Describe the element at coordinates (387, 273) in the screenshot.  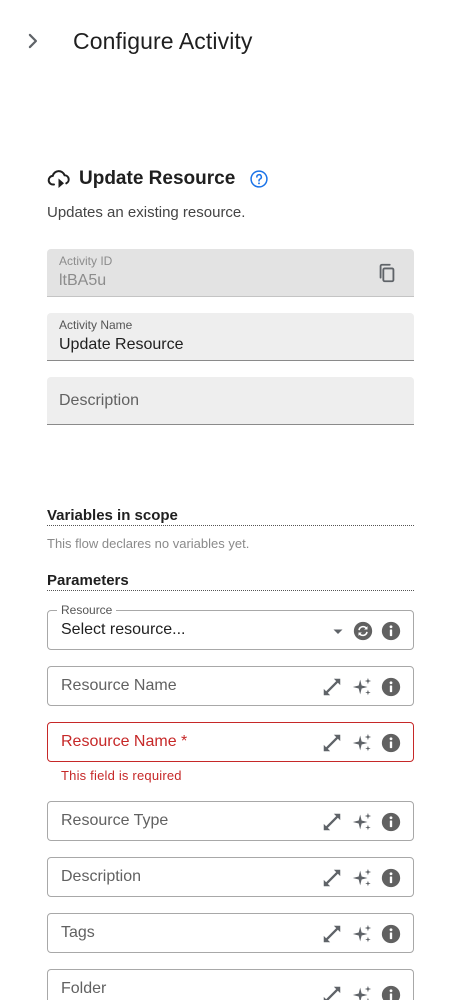
I see `copy-icon` at that location.